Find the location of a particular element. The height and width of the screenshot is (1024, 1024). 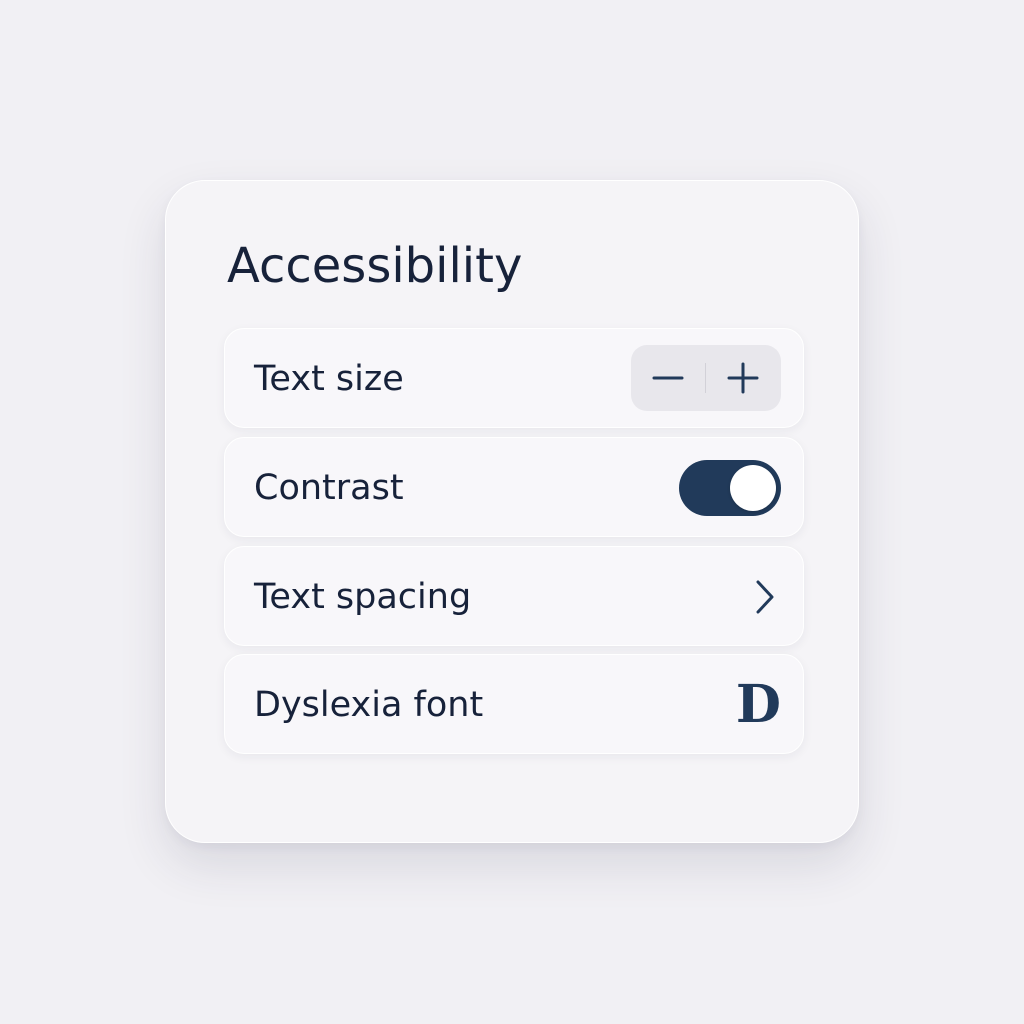

minus-icon is located at coordinates (668, 378).